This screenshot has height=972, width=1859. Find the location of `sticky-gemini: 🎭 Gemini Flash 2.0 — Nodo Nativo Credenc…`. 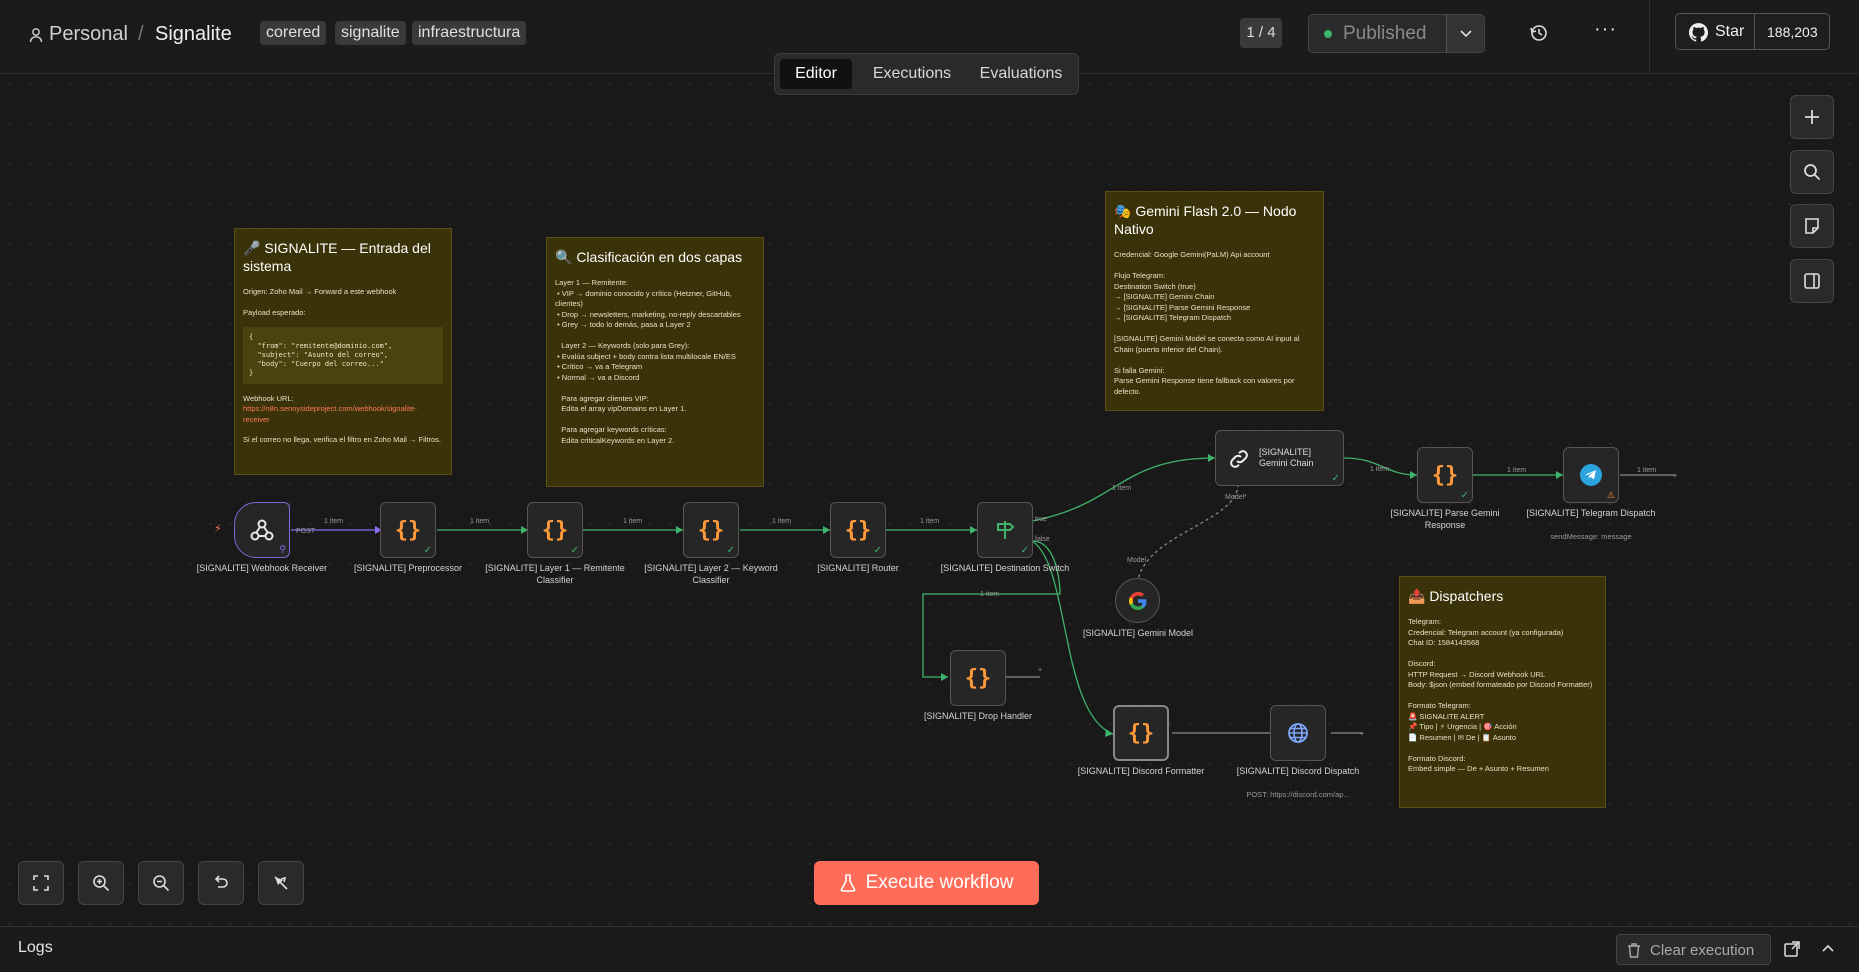

sticky-gemini: 🎭 Gemini Flash 2.0 — Nodo Nativo Credenc… is located at coordinates (1214, 301).